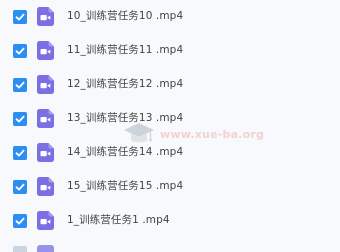  Describe the element at coordinates (20, 249) in the screenshot. I see `partial-checkbox` at that location.